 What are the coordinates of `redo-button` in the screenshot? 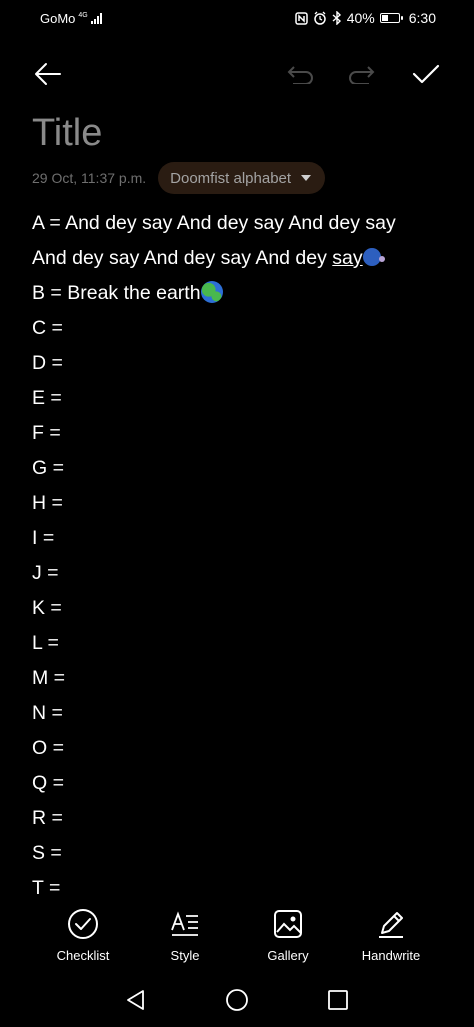 It's located at (362, 74).